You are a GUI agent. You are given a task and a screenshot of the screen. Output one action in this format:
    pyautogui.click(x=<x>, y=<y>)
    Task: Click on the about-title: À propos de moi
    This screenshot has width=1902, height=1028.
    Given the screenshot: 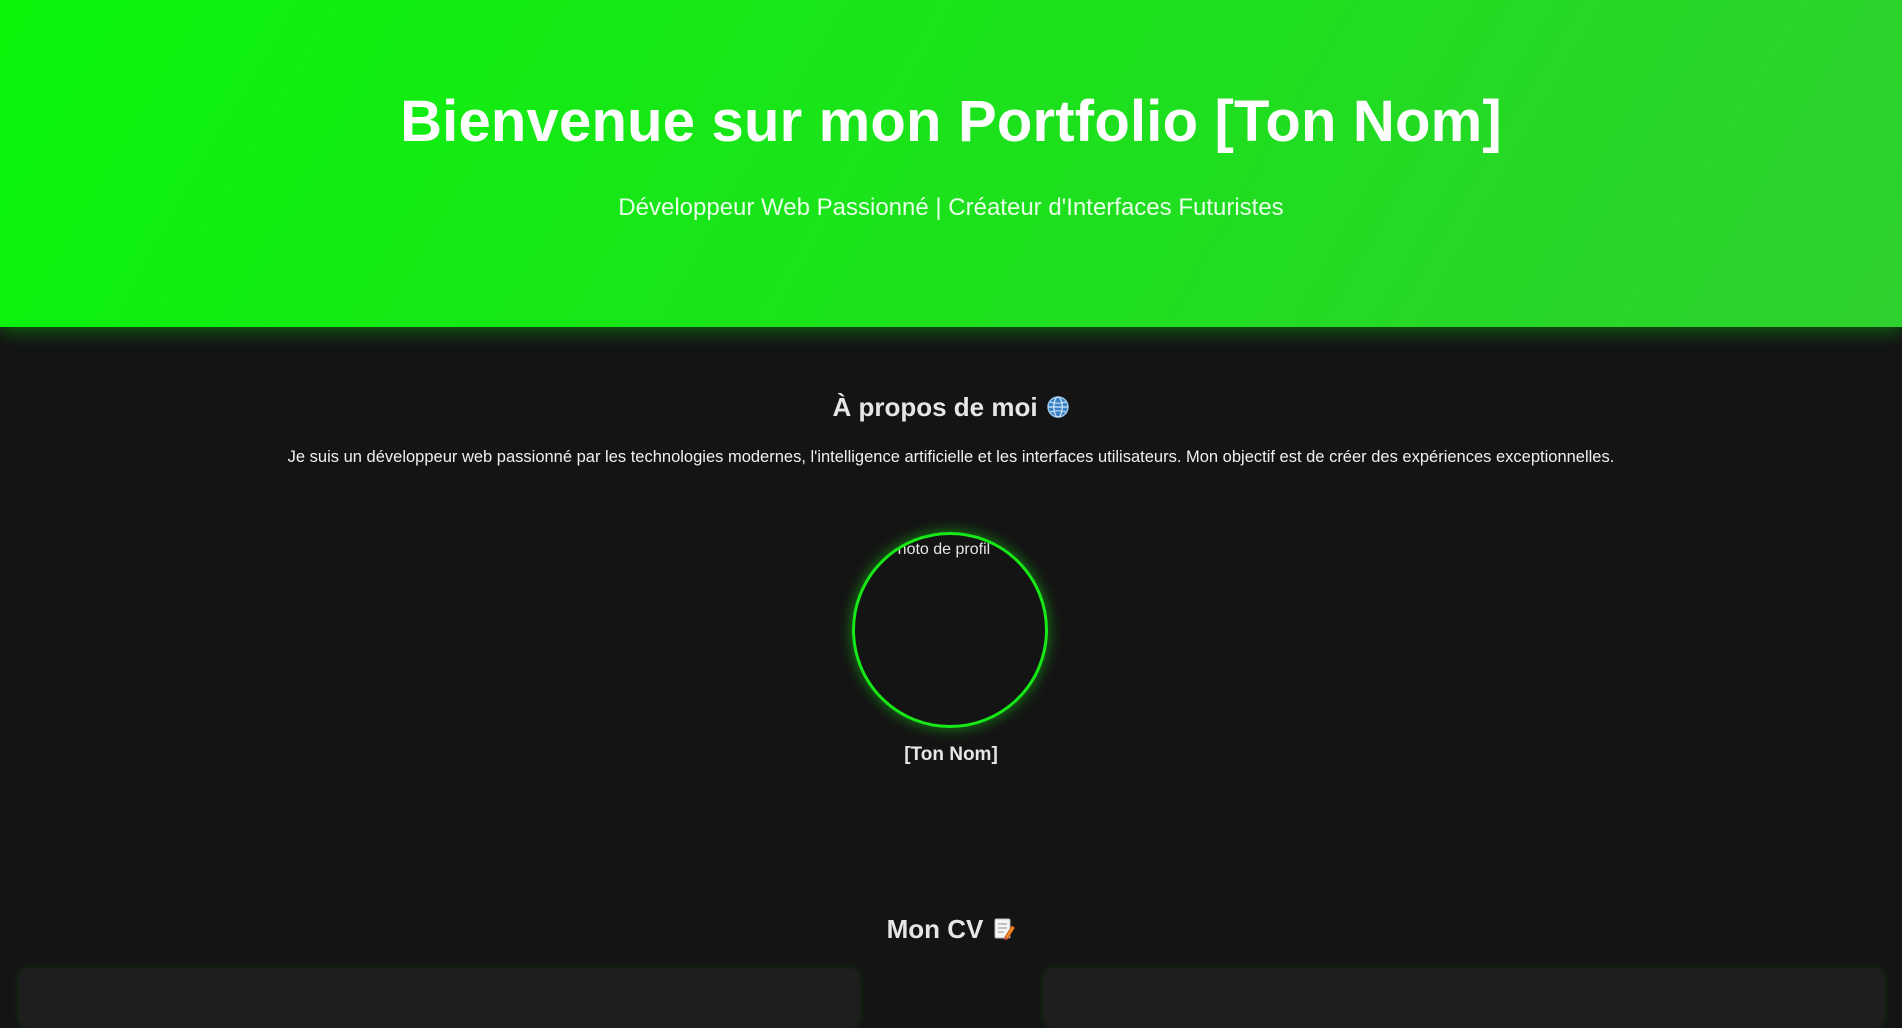 What is the action you would take?
    pyautogui.click(x=951, y=407)
    